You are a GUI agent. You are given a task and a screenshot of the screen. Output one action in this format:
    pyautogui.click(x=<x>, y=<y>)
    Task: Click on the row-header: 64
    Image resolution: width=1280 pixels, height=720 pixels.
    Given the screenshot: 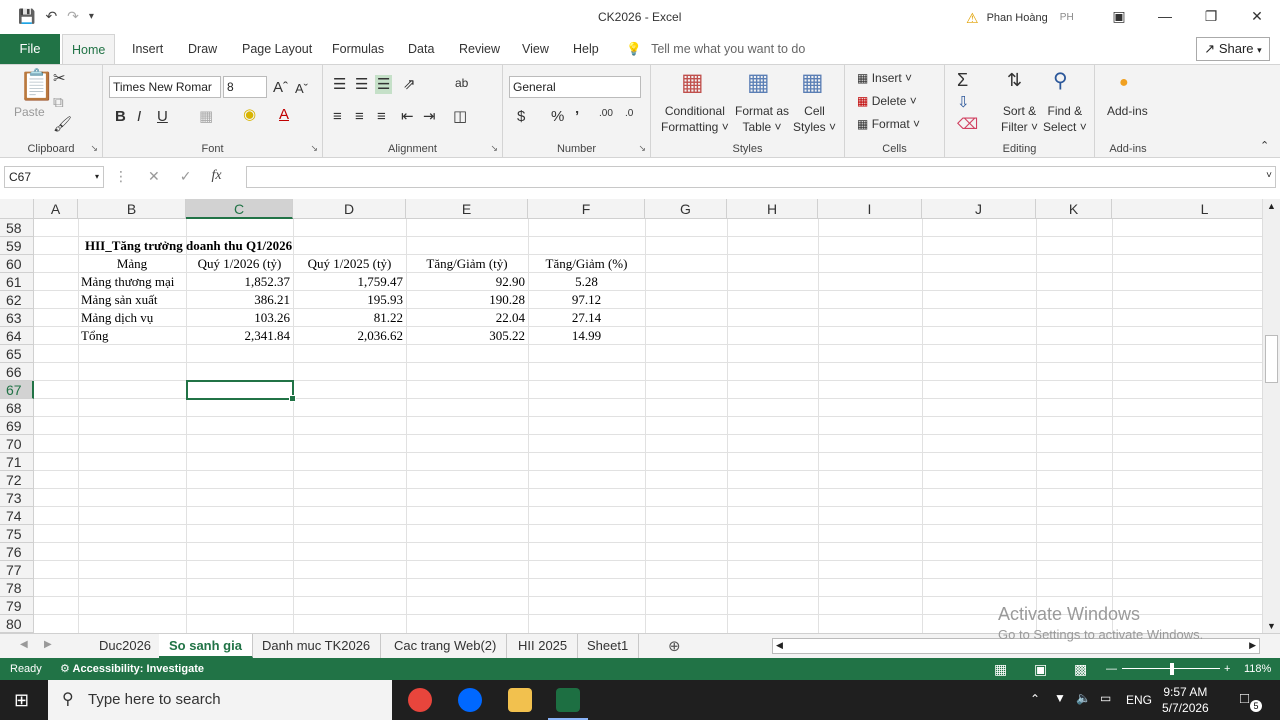 What is the action you would take?
    pyautogui.click(x=17, y=336)
    